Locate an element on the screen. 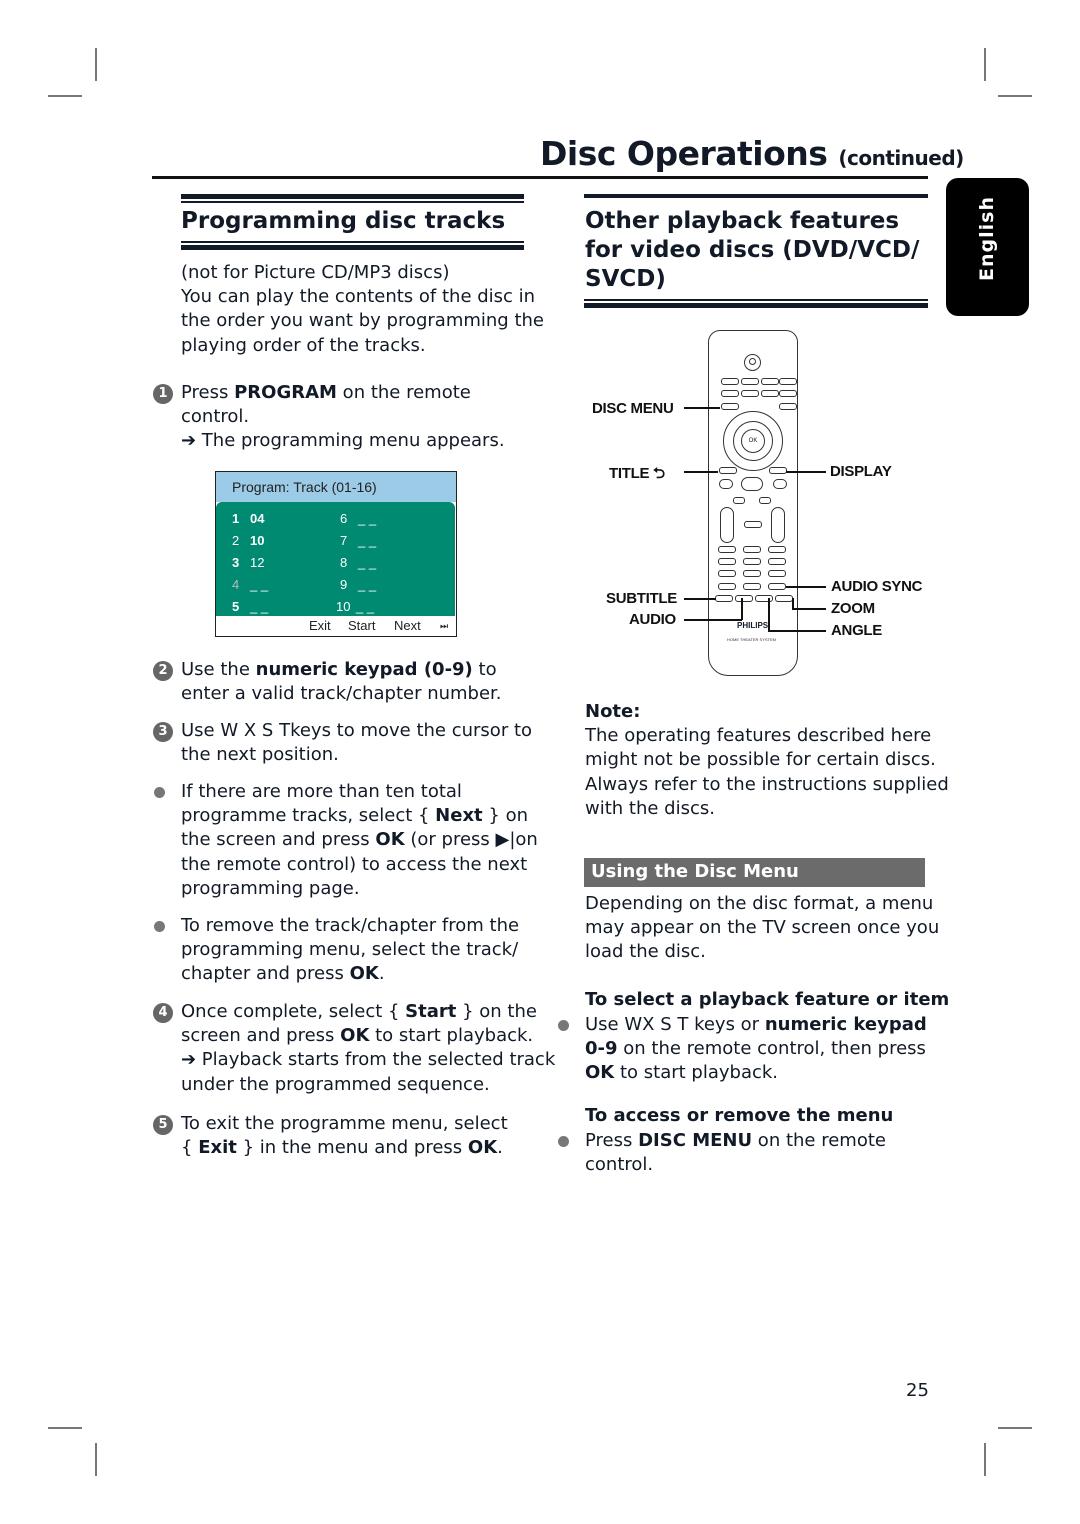 The width and height of the screenshot is (1080, 1524). section-bar-disc-menu: Using the Disc Menu is located at coordinates (754, 872).